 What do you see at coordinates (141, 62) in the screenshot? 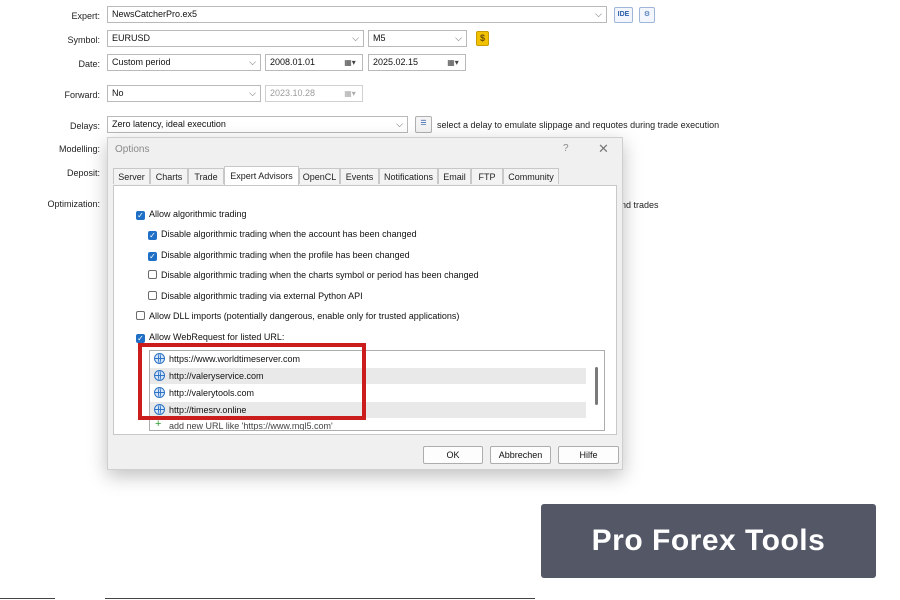
I see `date-mode-value: Custom period` at bounding box center [141, 62].